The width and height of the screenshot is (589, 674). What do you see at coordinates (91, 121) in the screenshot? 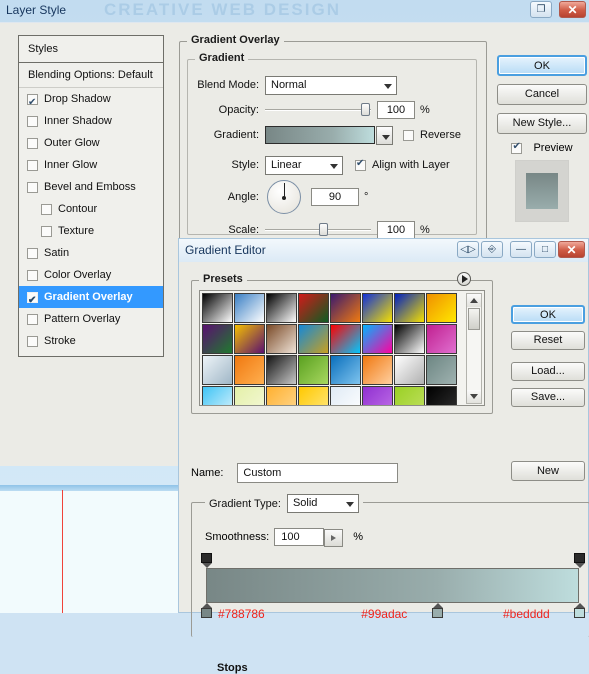
I see `sidebar-item-inner-shadow: Inner Shadow` at bounding box center [91, 121].